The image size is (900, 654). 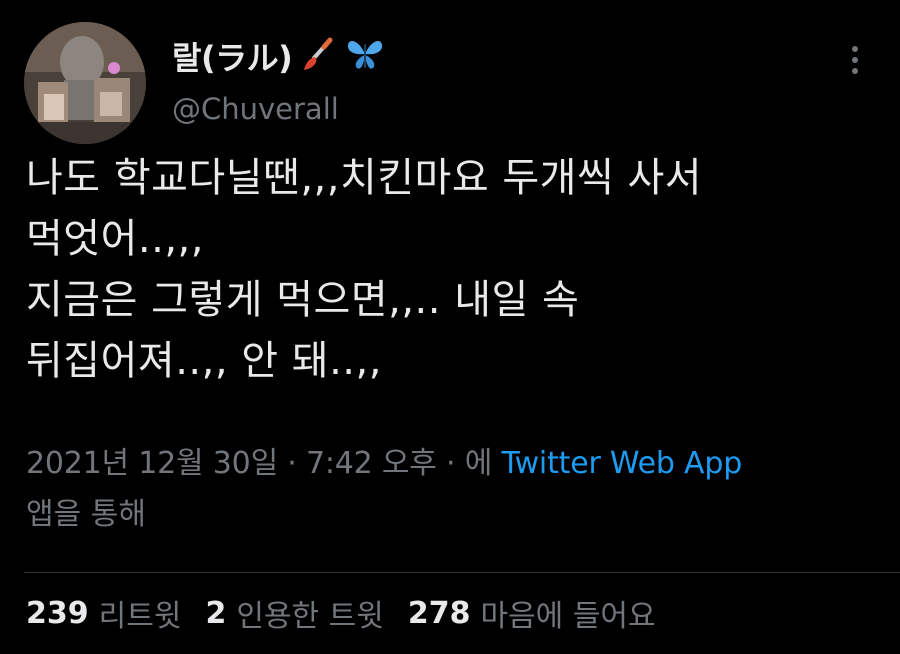 I want to click on more-options-button, so click(x=855, y=60).